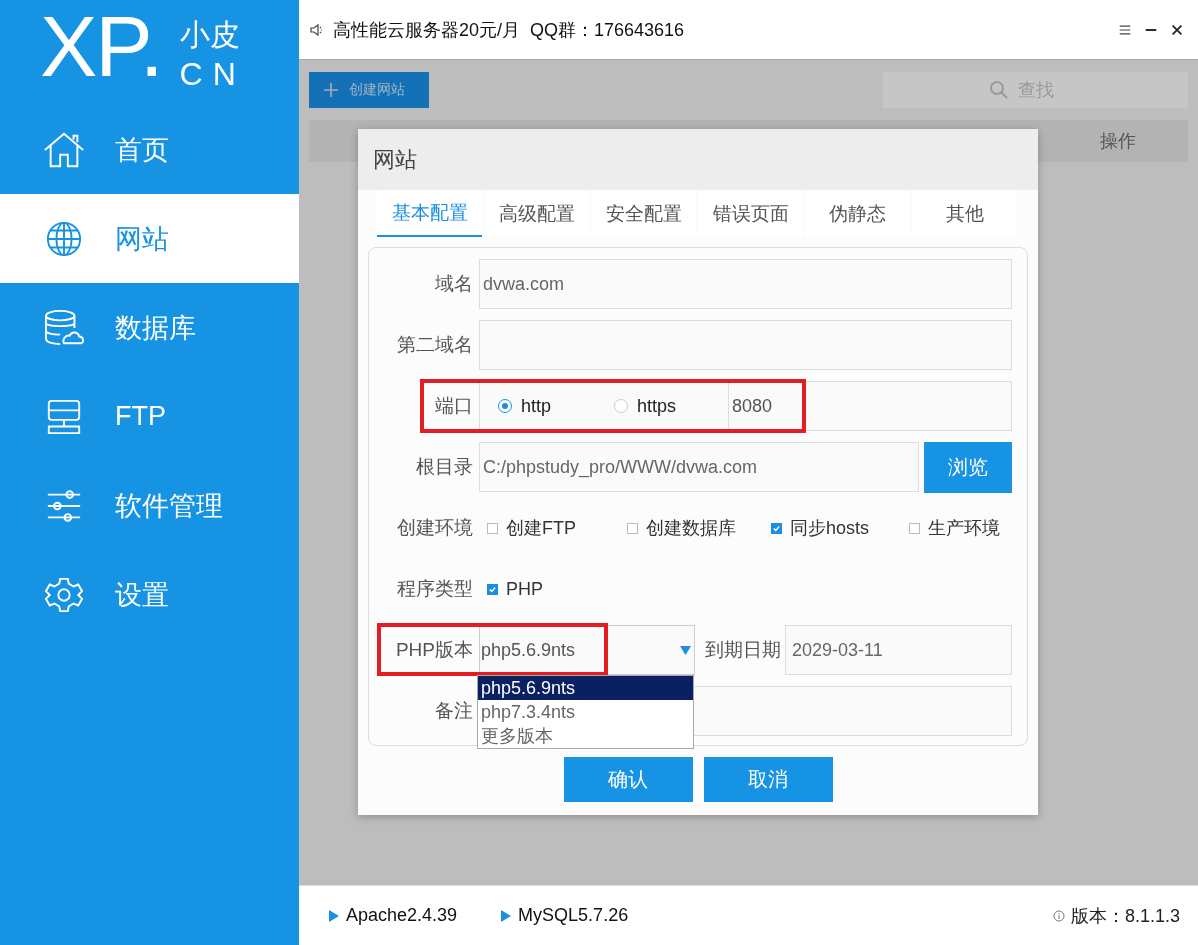  What do you see at coordinates (628, 779) in the screenshot?
I see `confirm-button: 确认` at bounding box center [628, 779].